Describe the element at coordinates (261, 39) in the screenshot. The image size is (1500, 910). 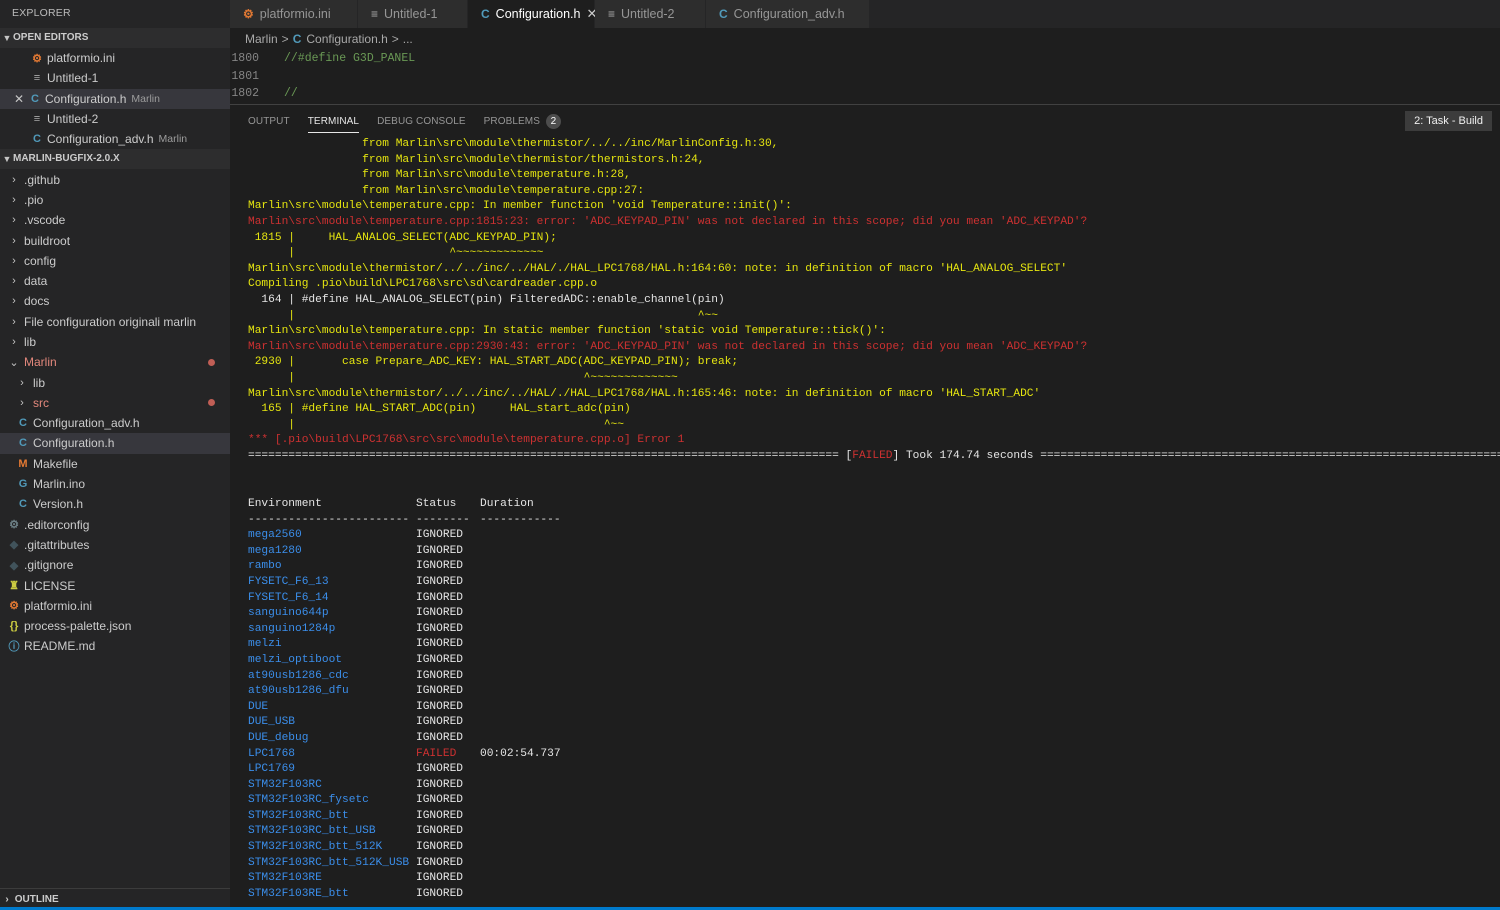
I see `breadcrumb-root: Marlin` at that location.